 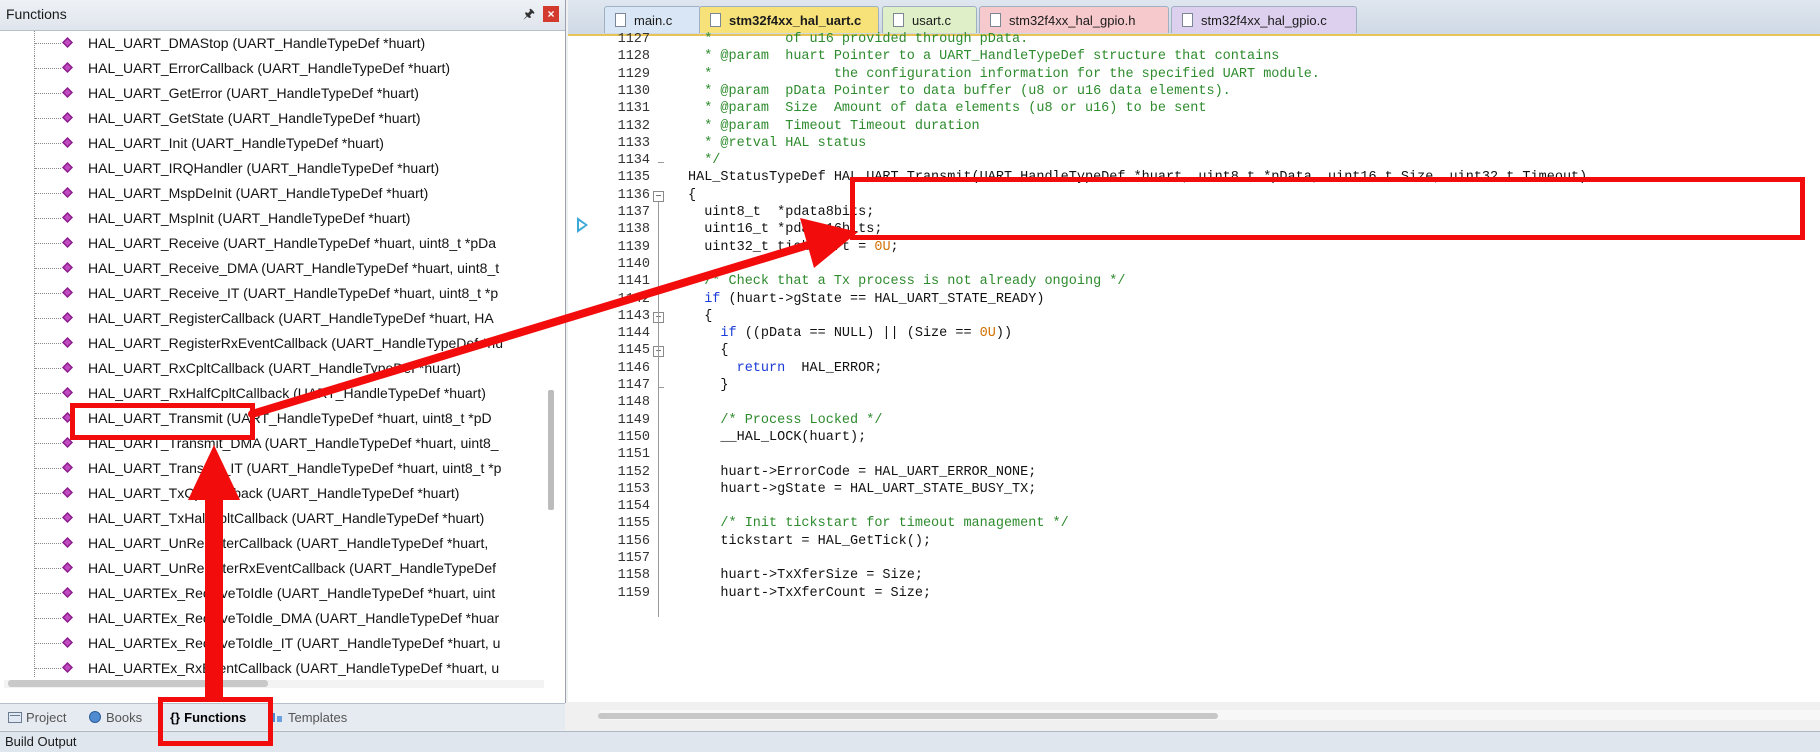 What do you see at coordinates (633, 230) in the screenshot?
I see `line-number: 1138` at bounding box center [633, 230].